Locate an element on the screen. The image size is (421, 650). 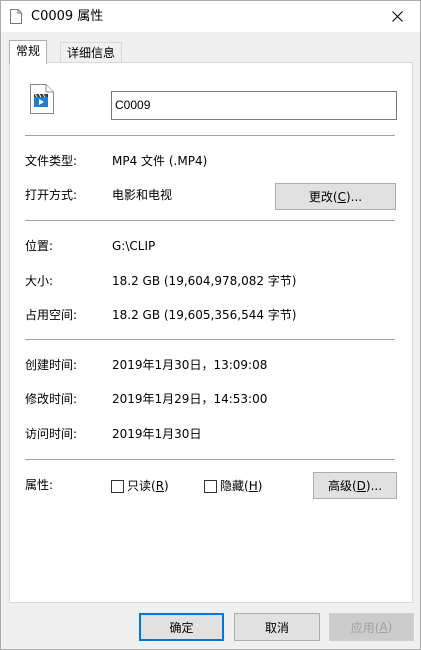
readonly-label-prefix: 只读( is located at coordinates (141, 486).